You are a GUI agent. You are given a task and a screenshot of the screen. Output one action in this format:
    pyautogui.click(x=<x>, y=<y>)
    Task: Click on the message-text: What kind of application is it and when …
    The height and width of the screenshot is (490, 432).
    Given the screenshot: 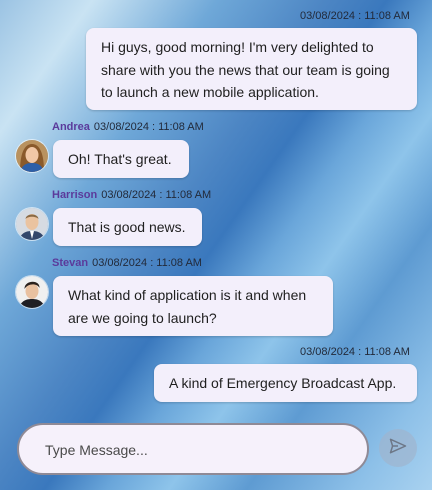 What is the action you would take?
    pyautogui.click(x=187, y=306)
    